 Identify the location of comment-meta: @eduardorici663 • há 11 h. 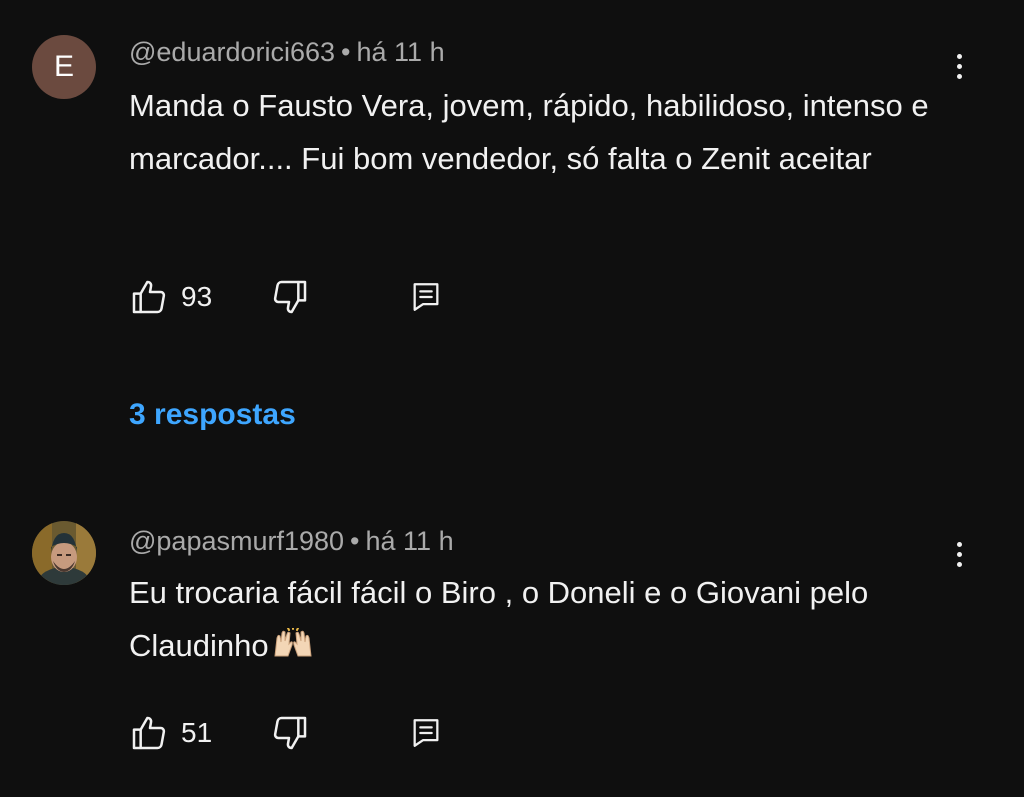
(287, 52).